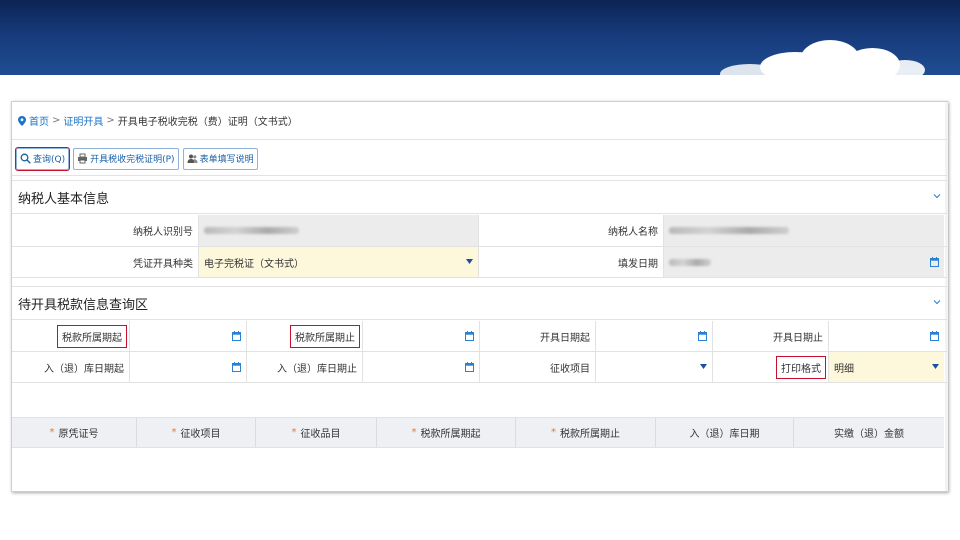 Image resolution: width=960 pixels, height=540 pixels. What do you see at coordinates (325, 336) in the screenshot?
I see `period-end-label: 税款所属期止` at bounding box center [325, 336].